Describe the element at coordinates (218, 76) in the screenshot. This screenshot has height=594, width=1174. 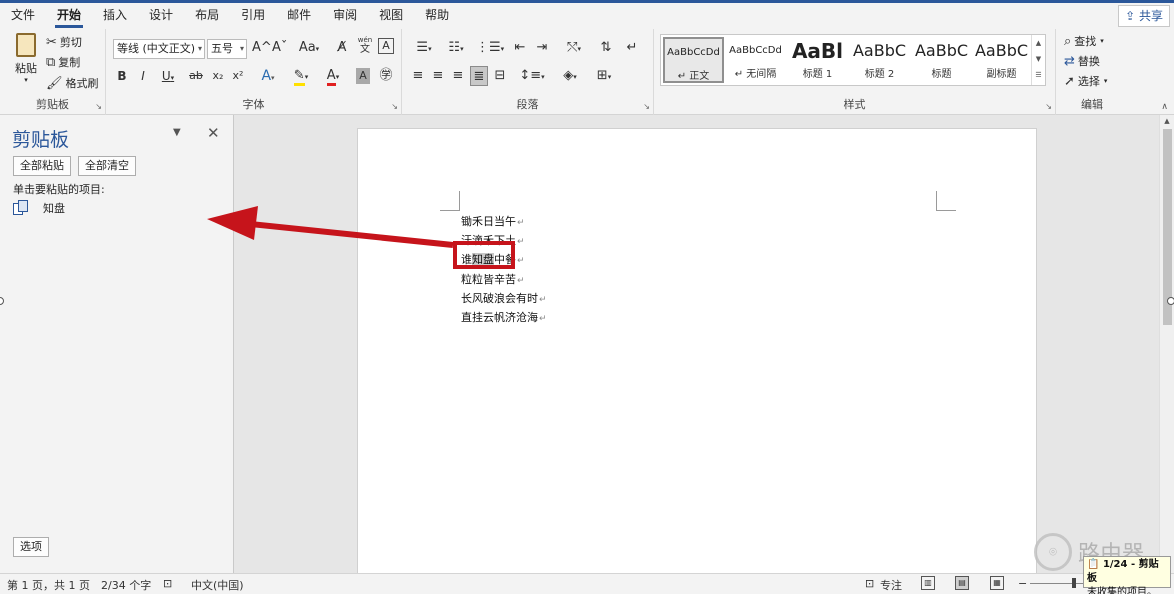
I see `subscript-button: x₂` at that location.